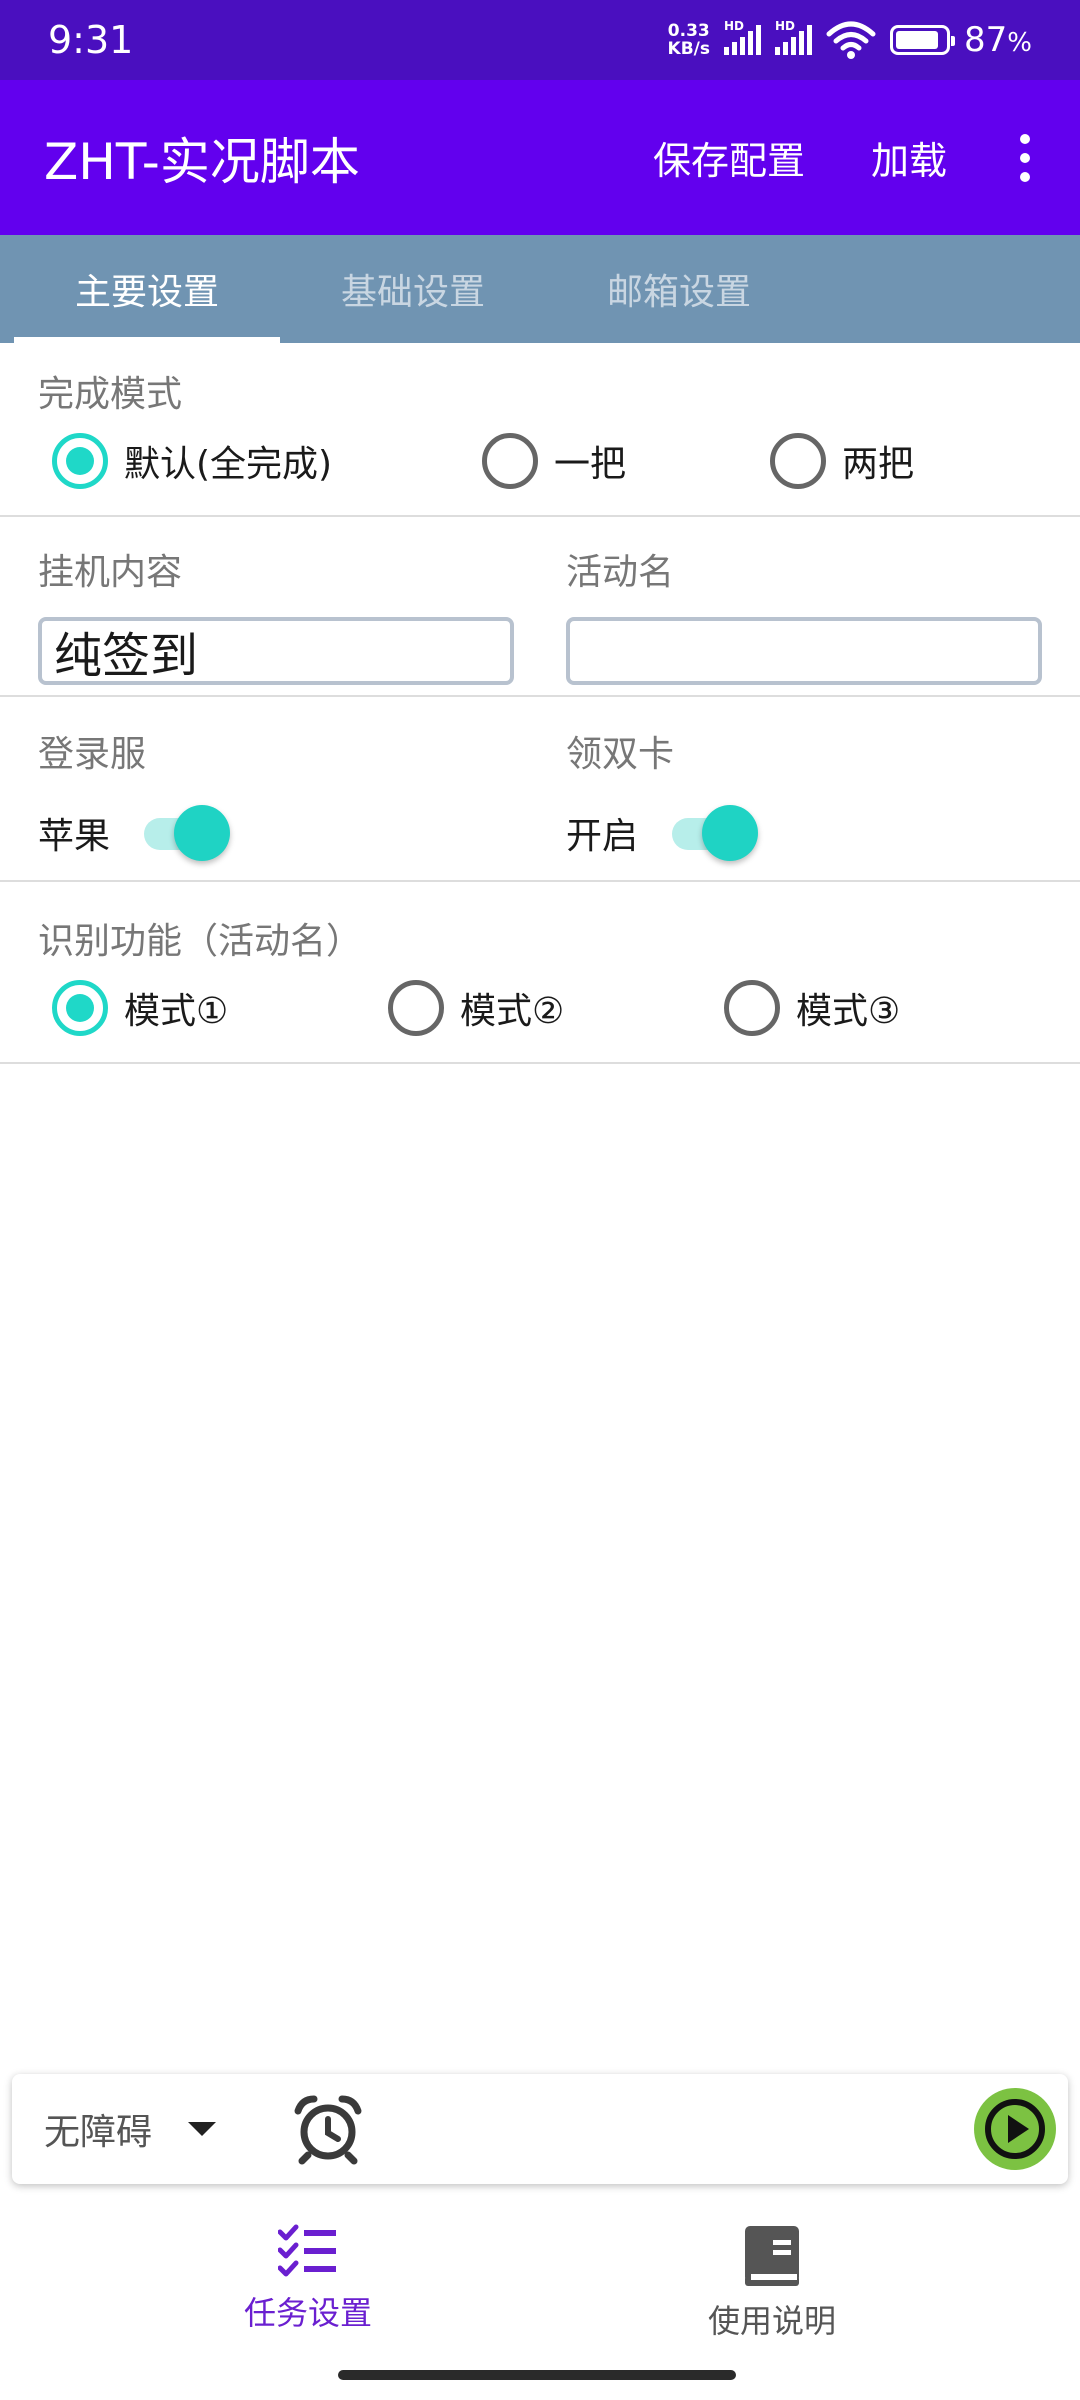 This screenshot has height=2400, width=1080. I want to click on battery-percent: 87%, so click(998, 40).